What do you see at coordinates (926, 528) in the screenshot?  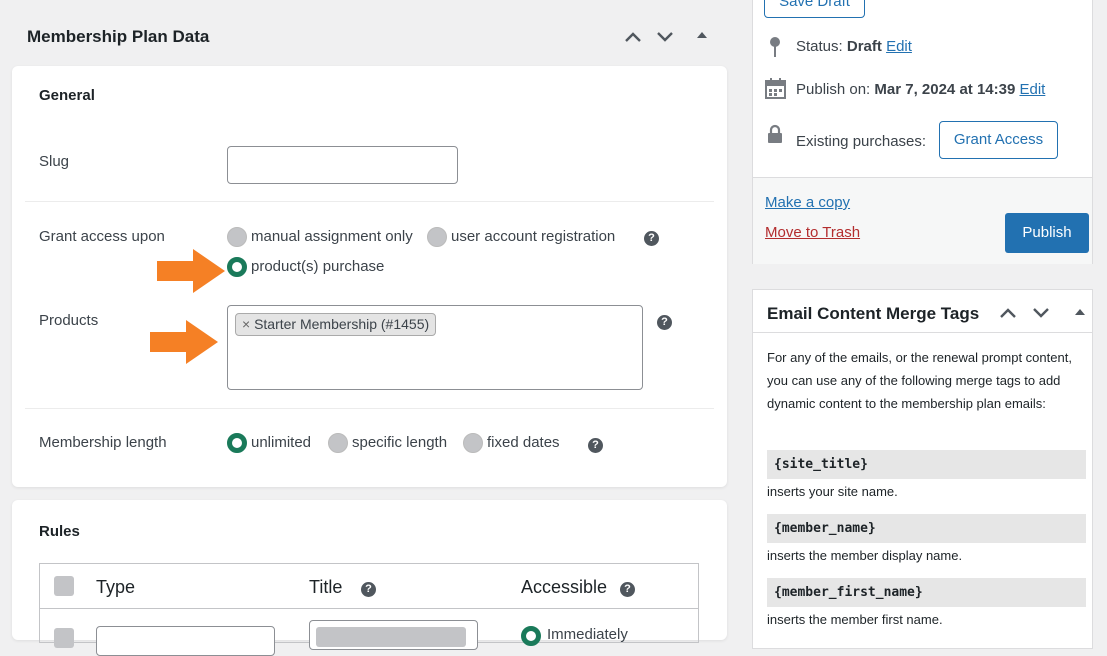 I see `merge-tag-code: {member_name}` at bounding box center [926, 528].